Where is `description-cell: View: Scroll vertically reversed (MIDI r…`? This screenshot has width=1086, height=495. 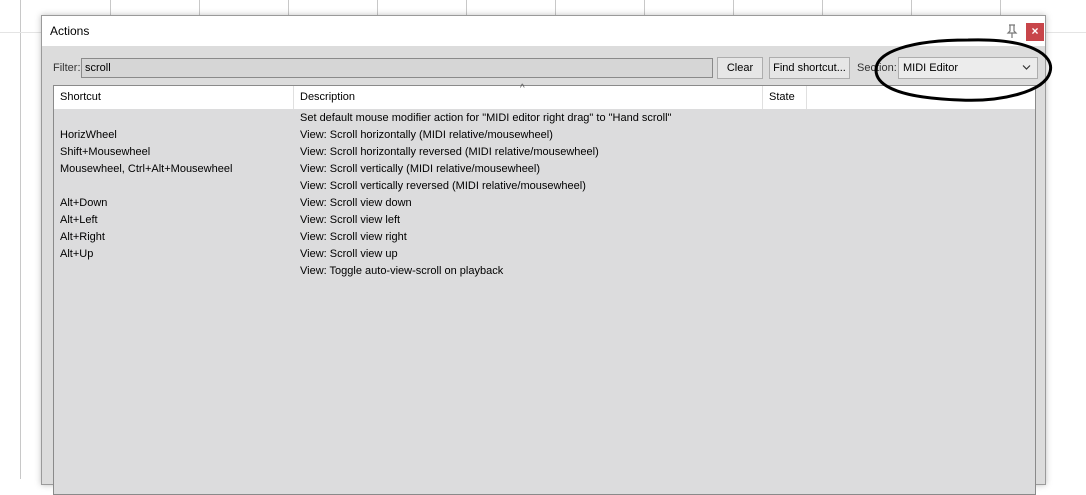 description-cell: View: Scroll vertically reversed (MIDI r… is located at coordinates (443, 186).